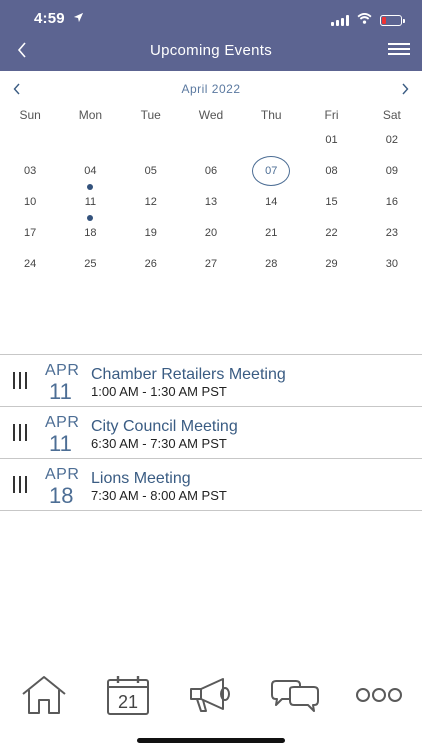 The height and width of the screenshot is (750, 422). I want to click on weekday-label: Sun, so click(30, 115).